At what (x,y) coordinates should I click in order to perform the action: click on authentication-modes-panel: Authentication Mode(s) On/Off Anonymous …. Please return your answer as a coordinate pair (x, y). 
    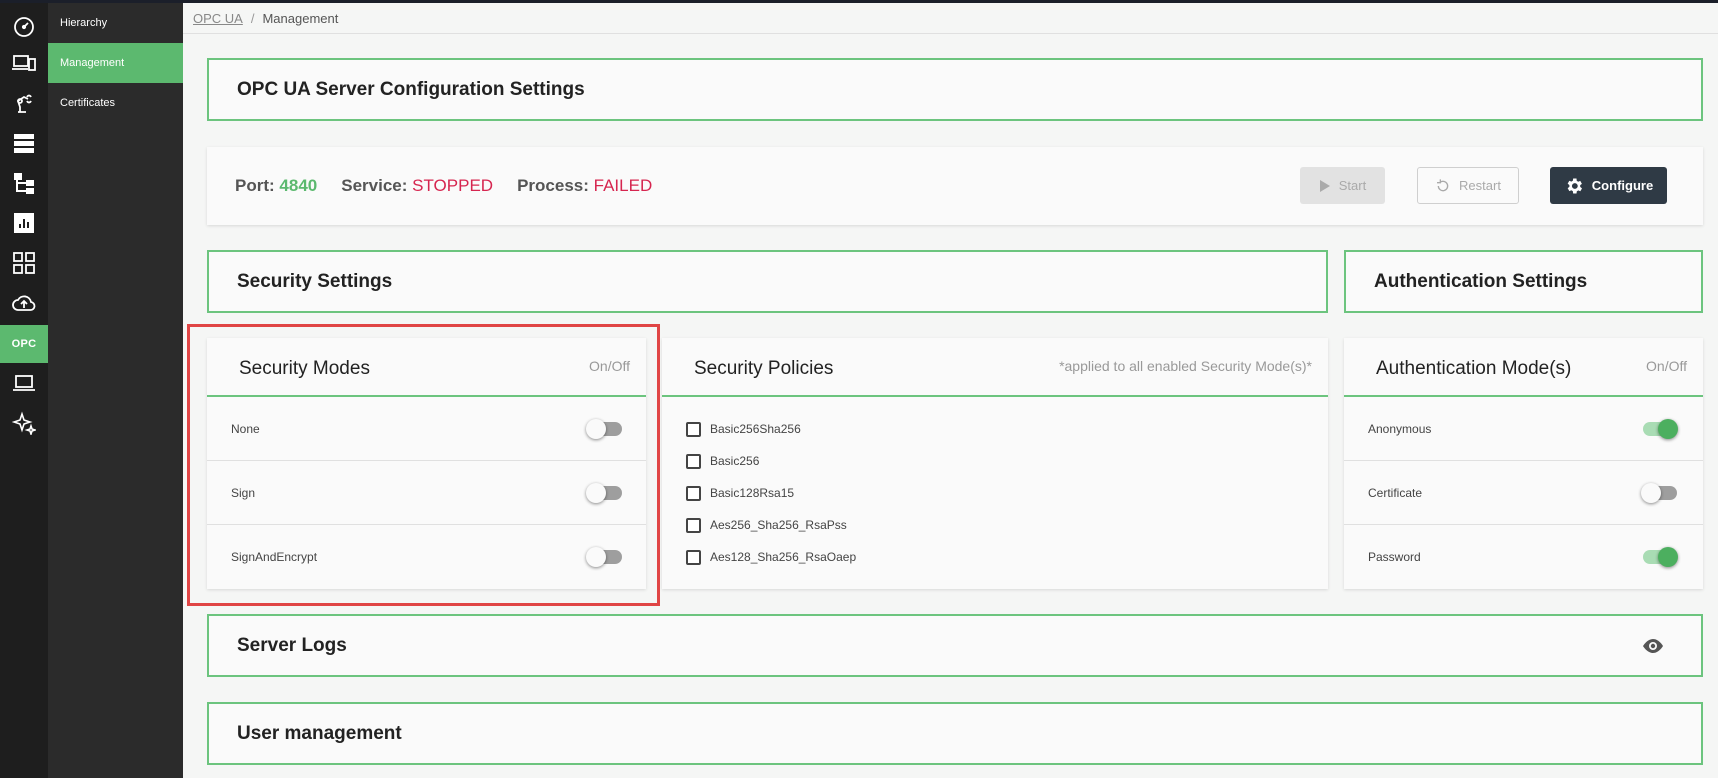
    Looking at the image, I should click on (1523, 463).